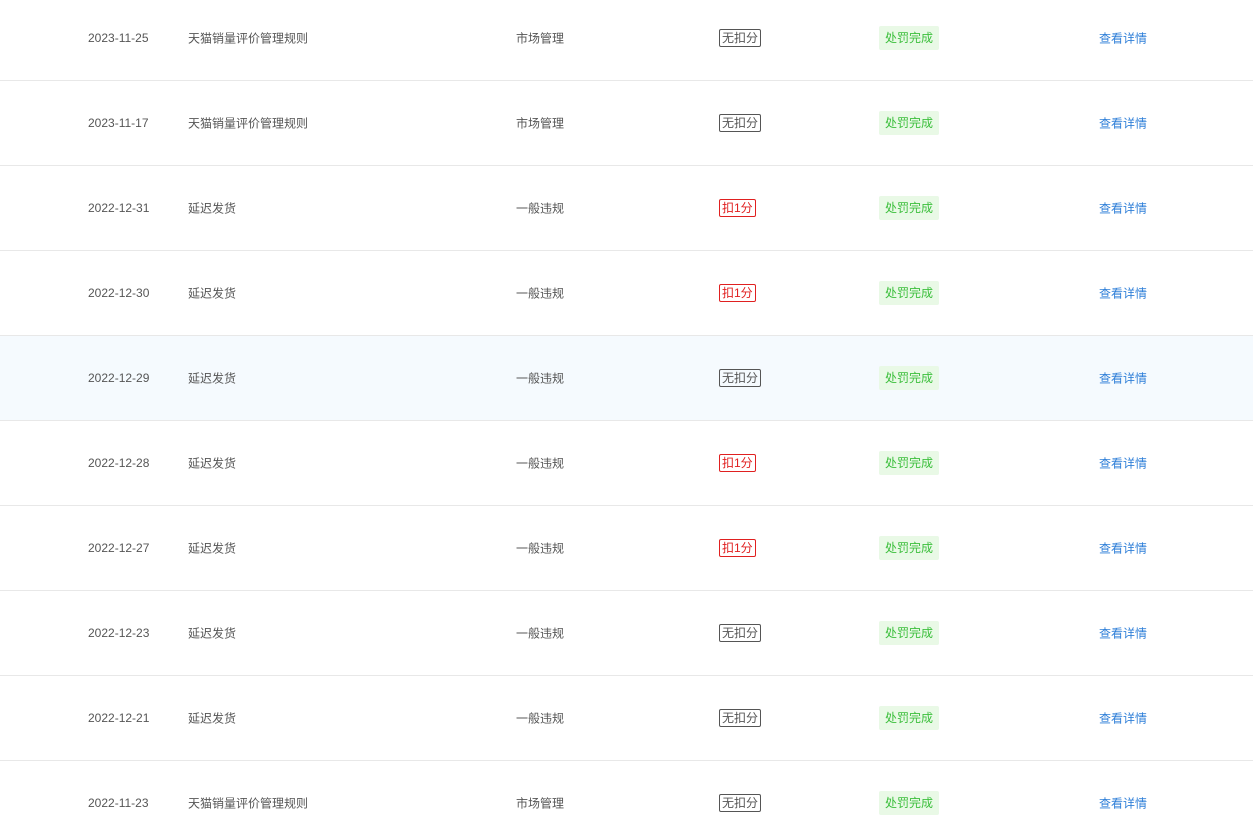  Describe the element at coordinates (118, 803) in the screenshot. I see `penalty-date: 2022-11-23` at that location.